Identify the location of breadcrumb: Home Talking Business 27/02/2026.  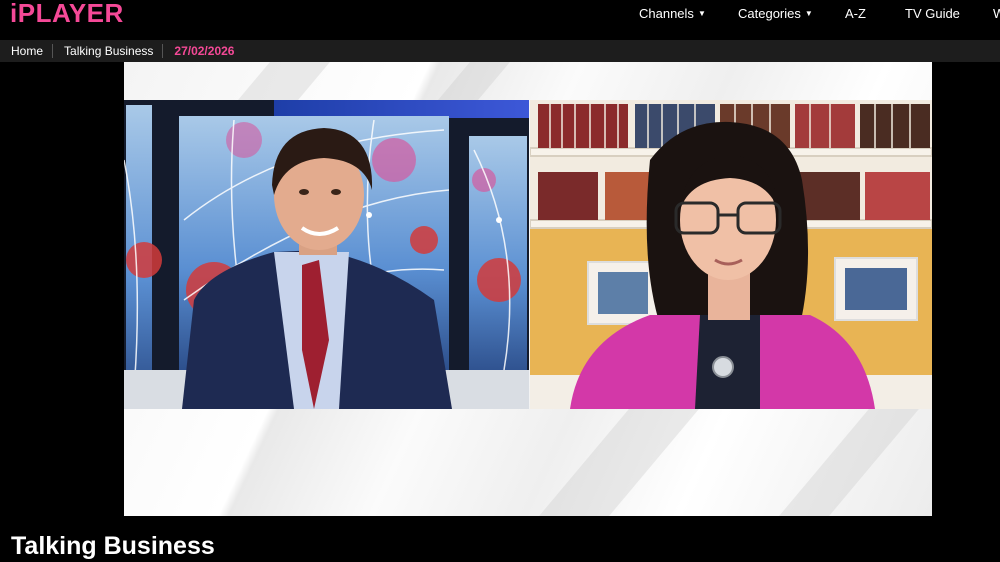
(500, 51).